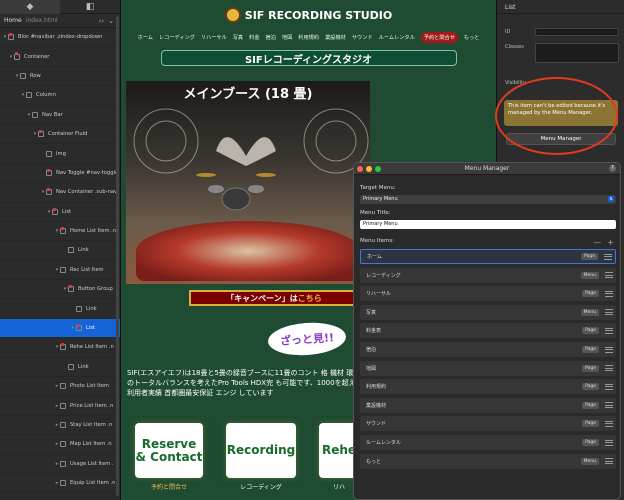 The height and width of the screenshot is (500, 624). What do you see at coordinates (307, 339) in the screenshot?
I see `quick-look-bubble: ざっと見!!` at bounding box center [307, 339].